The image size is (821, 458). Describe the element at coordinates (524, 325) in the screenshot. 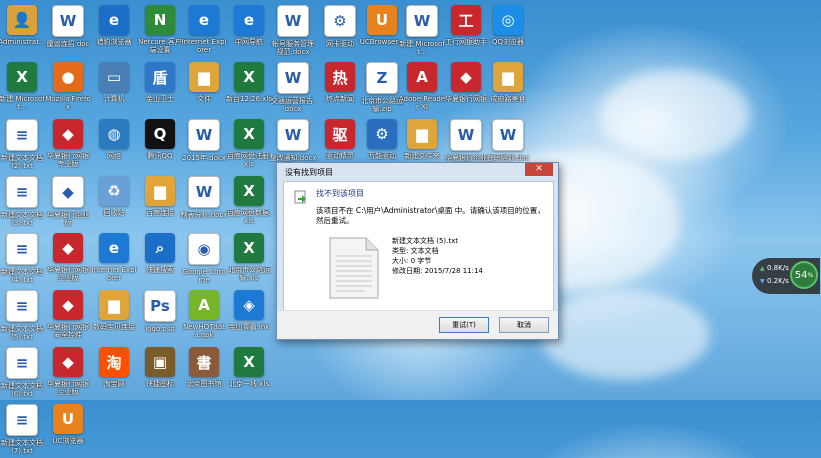

I see `cancel-button: 取消` at that location.